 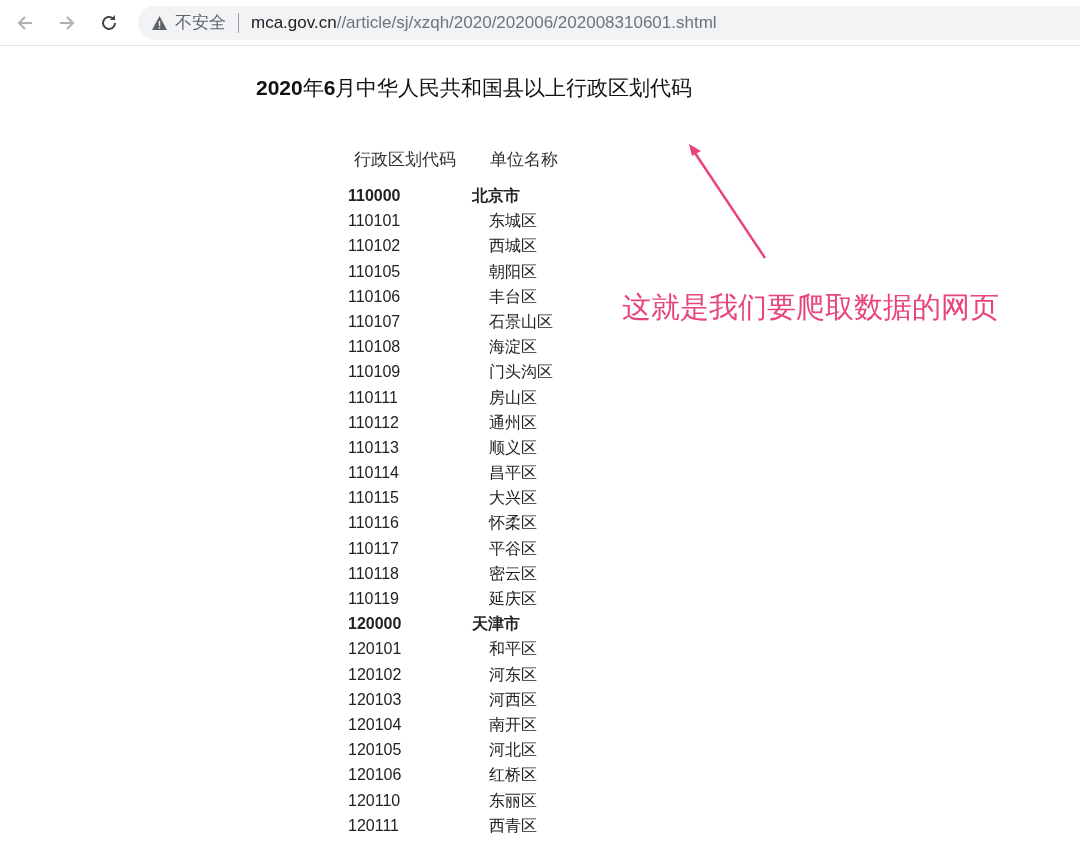 What do you see at coordinates (375, 724) in the screenshot?
I see `code-cell-text: 120104` at bounding box center [375, 724].